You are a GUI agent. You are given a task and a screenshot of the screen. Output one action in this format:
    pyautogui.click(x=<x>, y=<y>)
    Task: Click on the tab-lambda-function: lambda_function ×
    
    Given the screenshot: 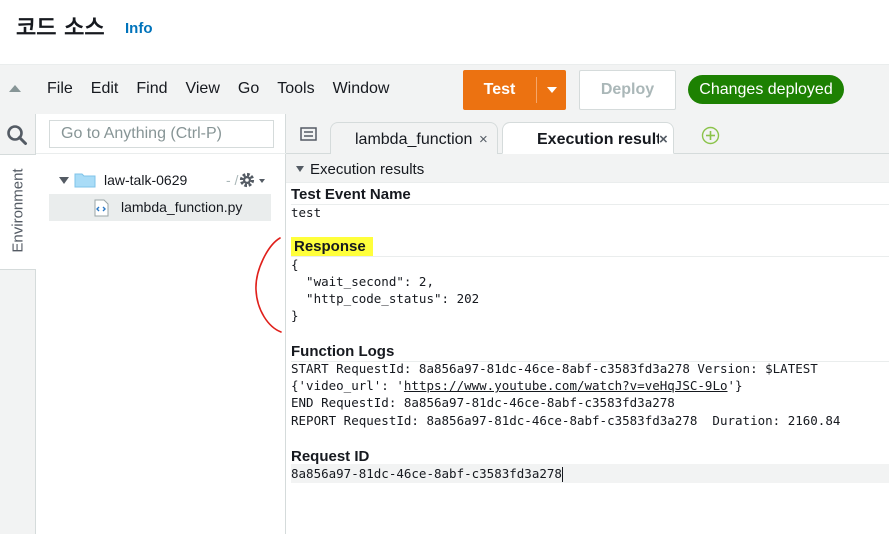 What is the action you would take?
    pyautogui.click(x=414, y=138)
    